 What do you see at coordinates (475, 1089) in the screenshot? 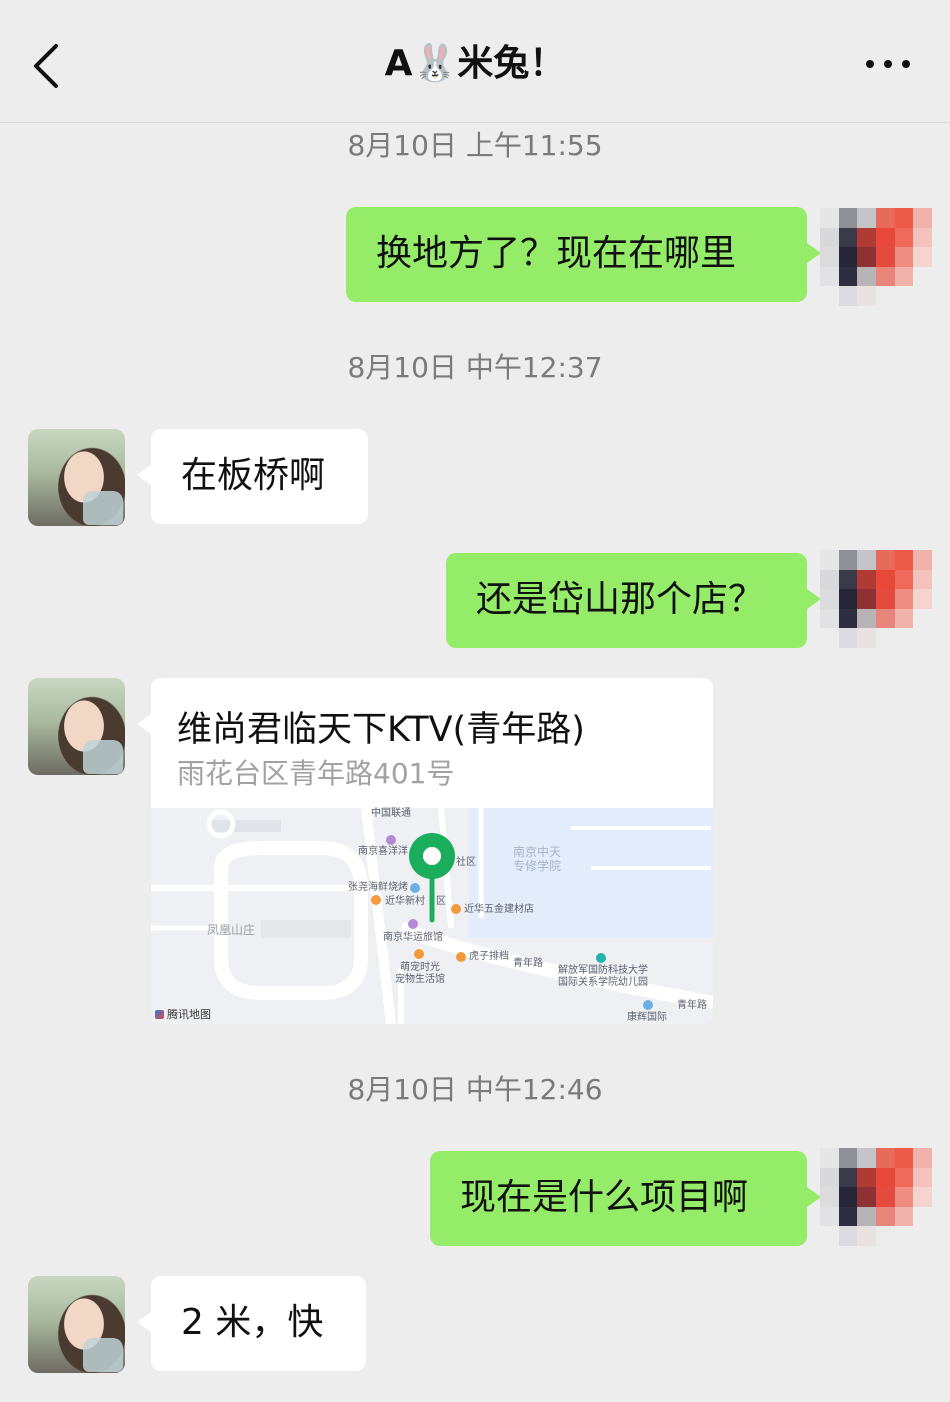
I see `timestamp: 8月10日 中午12:46` at bounding box center [475, 1089].